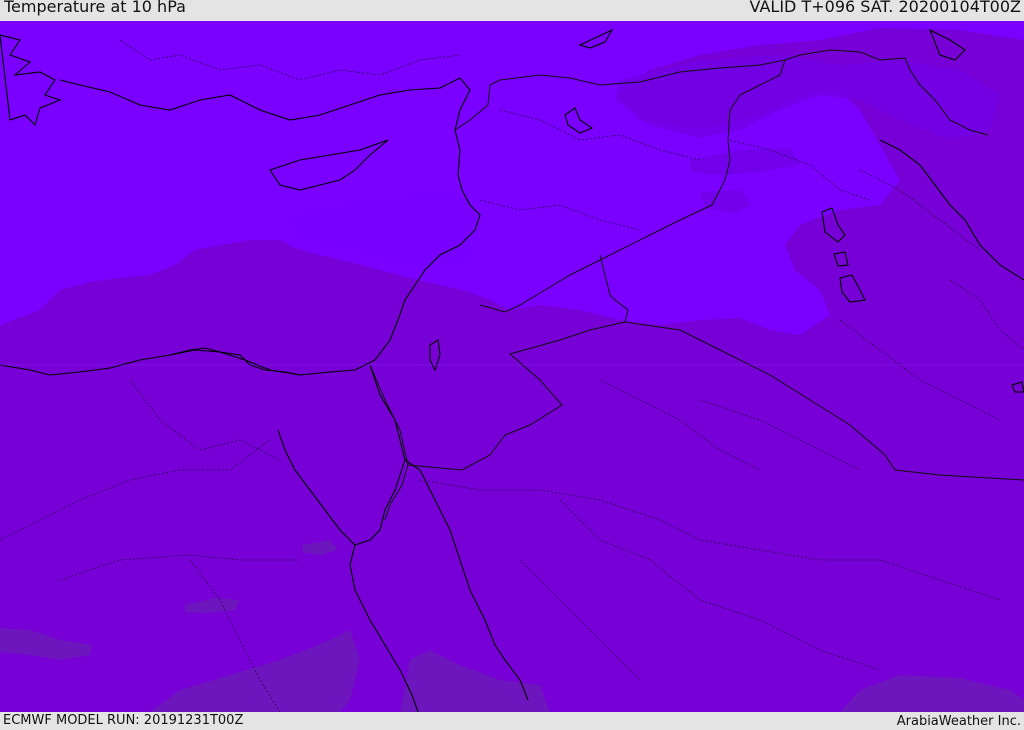 This screenshot has width=1024, height=730. Describe the element at coordinates (123, 720) in the screenshot. I see `model-run: ECMWF MODEL RUN: 20191231T00Z` at that location.